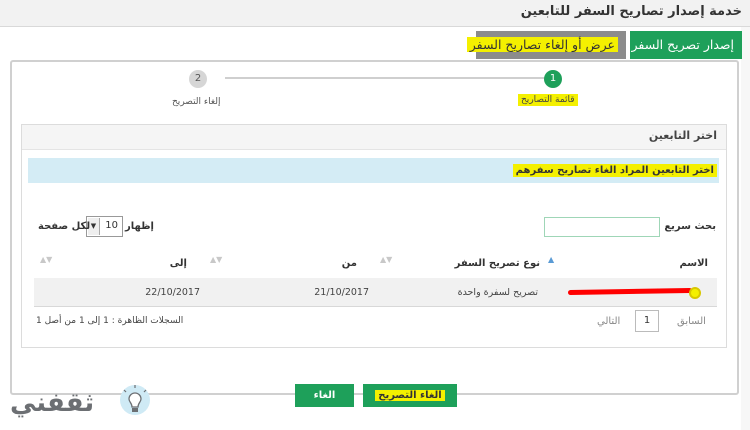  I want to click on per-page-label: لكل صفحة, so click(64, 226).